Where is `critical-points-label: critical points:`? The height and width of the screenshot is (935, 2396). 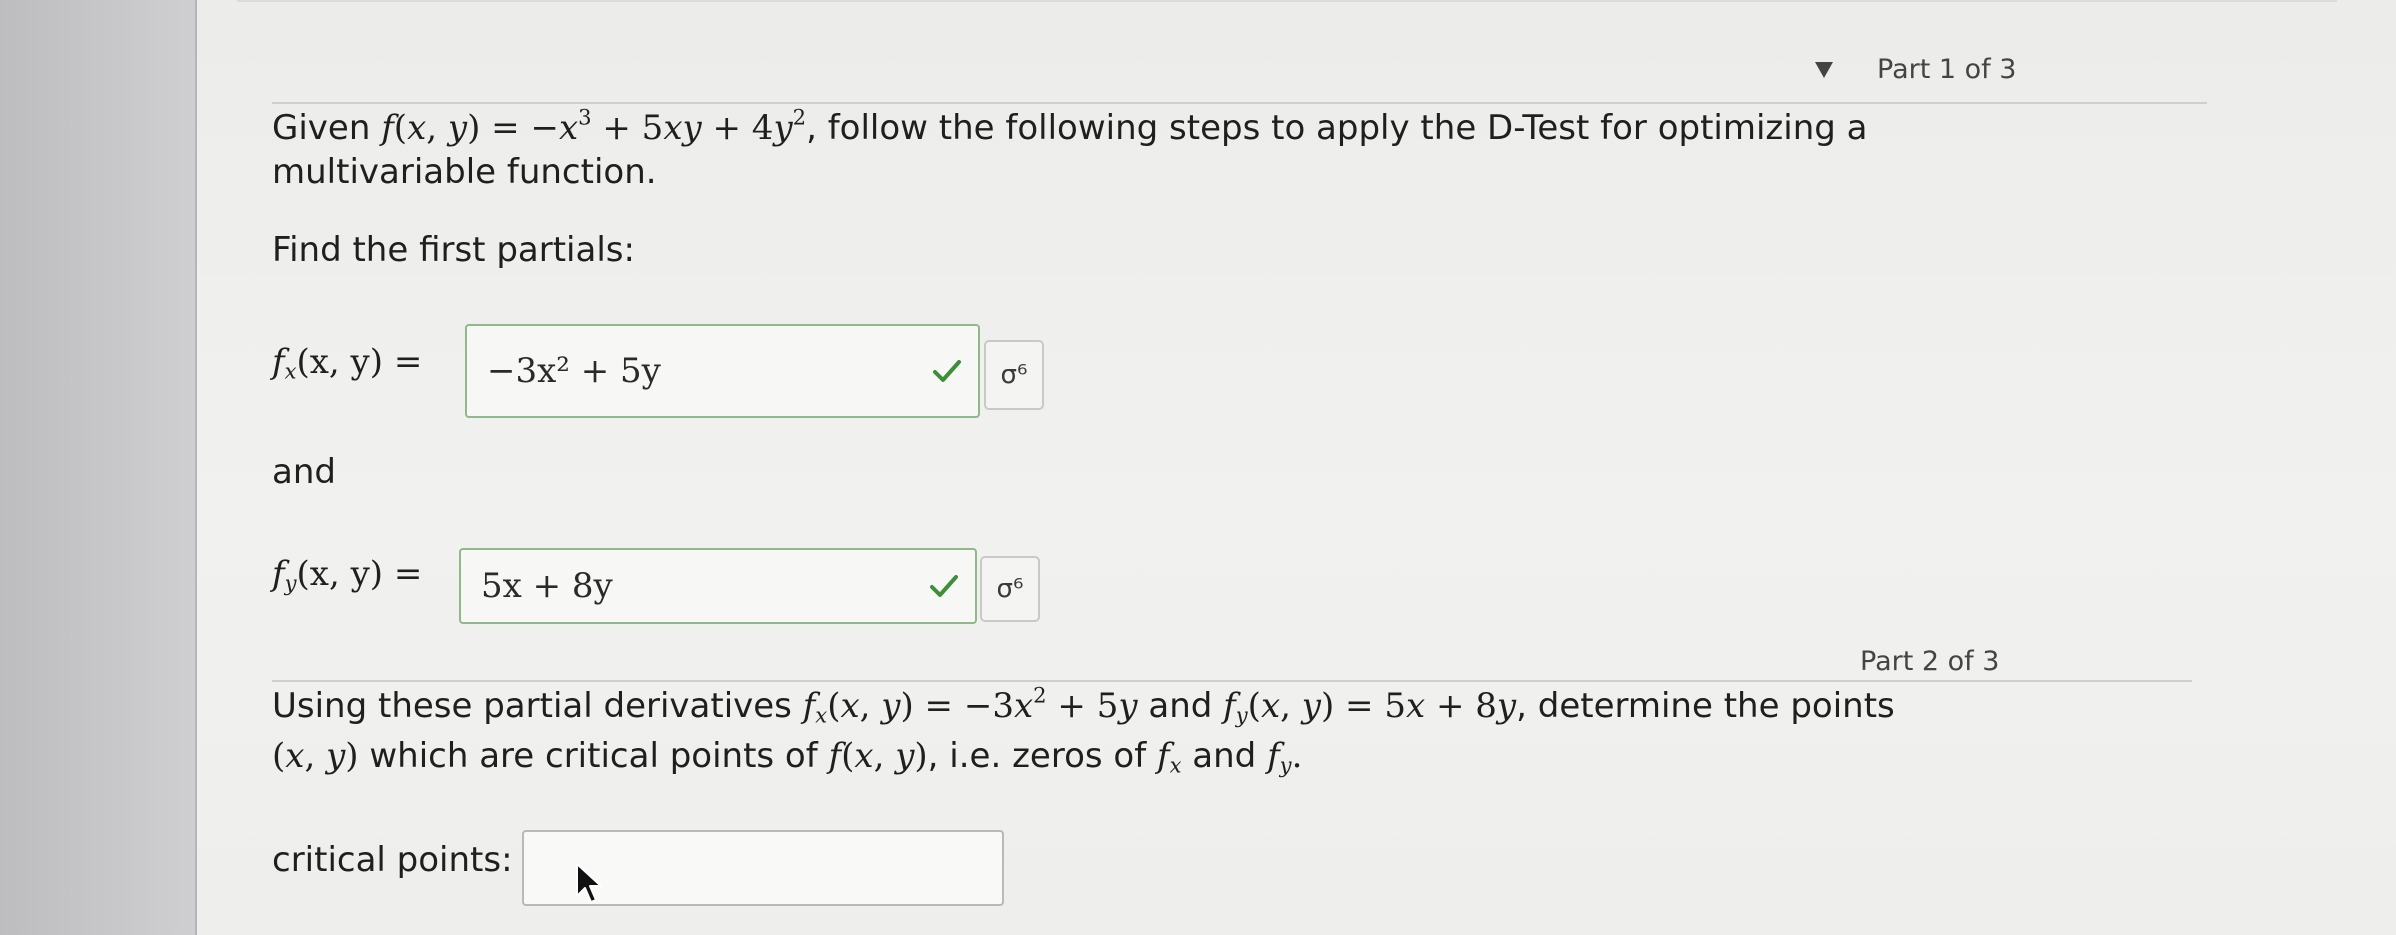
critical-points-label: critical points: is located at coordinates (392, 860).